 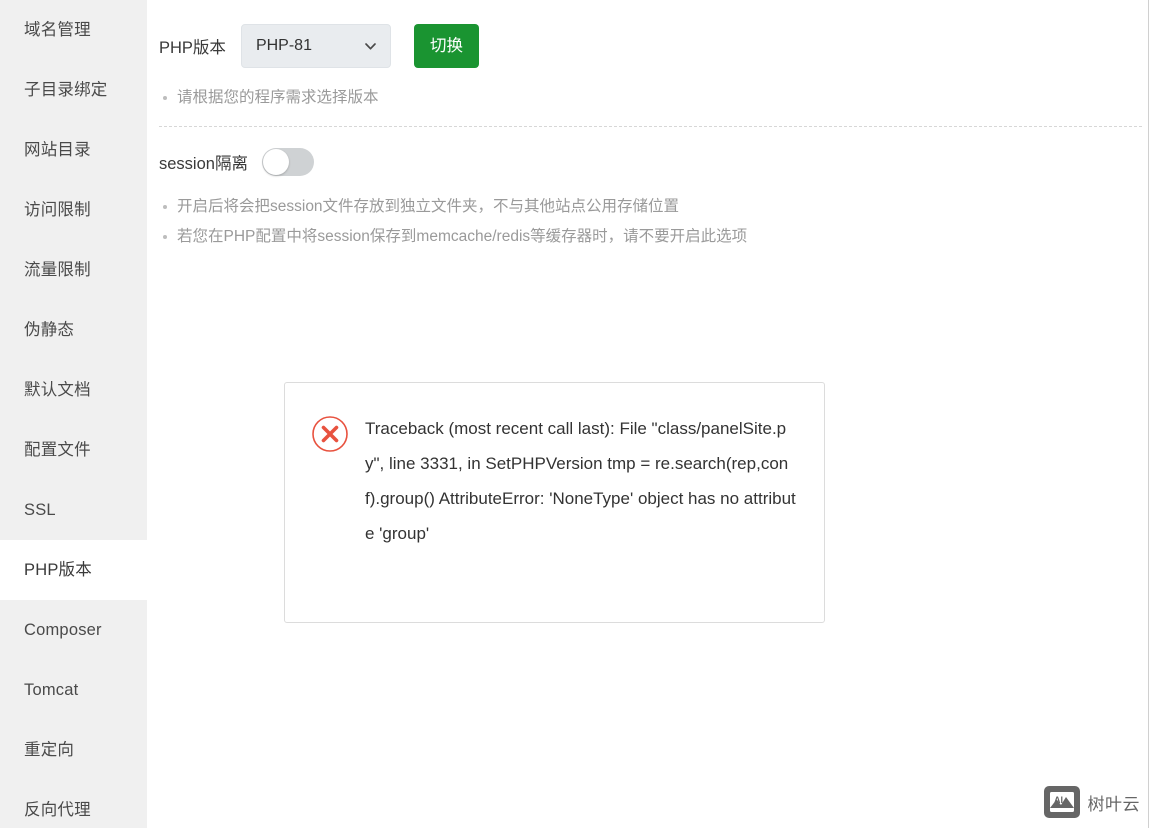 I want to click on php-version-hint-item: 请根据您的程序需求选择版本, so click(x=658, y=98).